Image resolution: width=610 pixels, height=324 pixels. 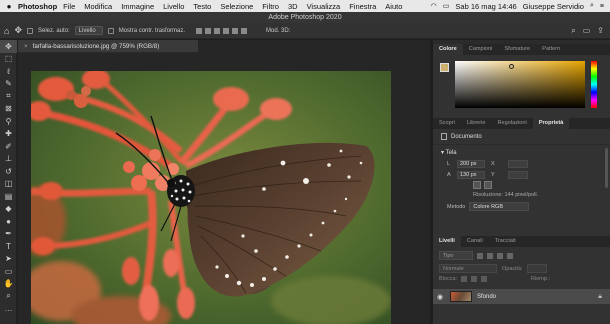 What do you see at coordinates (137, 6) in the screenshot?
I see `menu-immagine: Immagine` at bounding box center [137, 6].